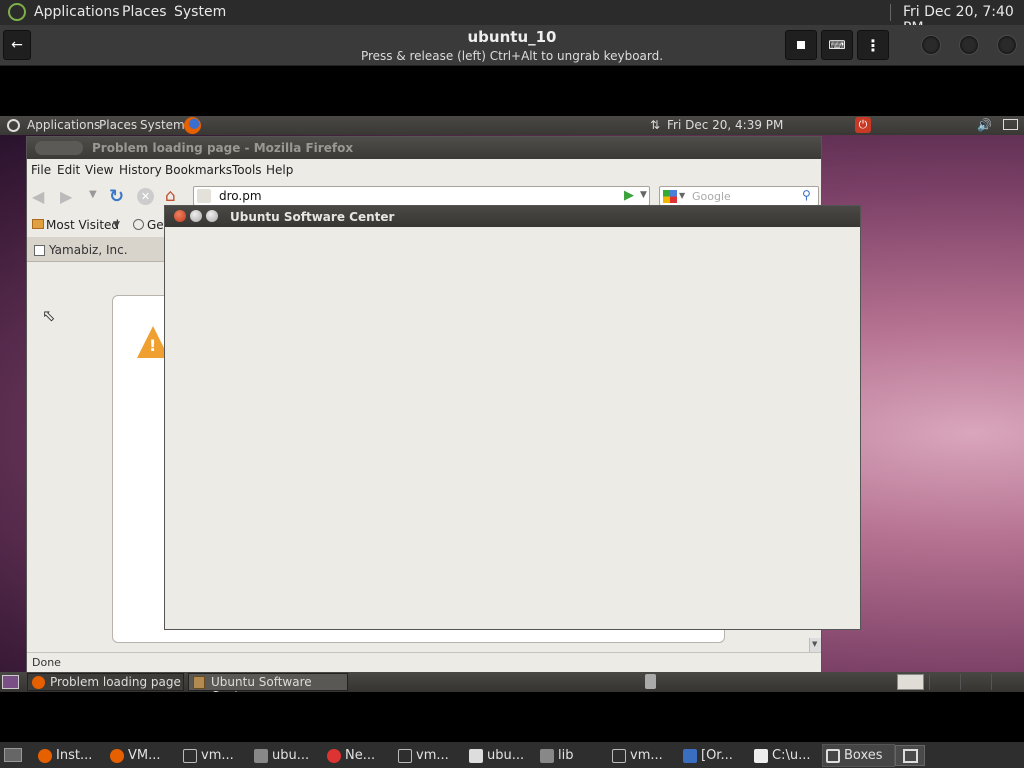 This screenshot has width=1024, height=768. I want to click on boxes-icon, so click(833, 755).